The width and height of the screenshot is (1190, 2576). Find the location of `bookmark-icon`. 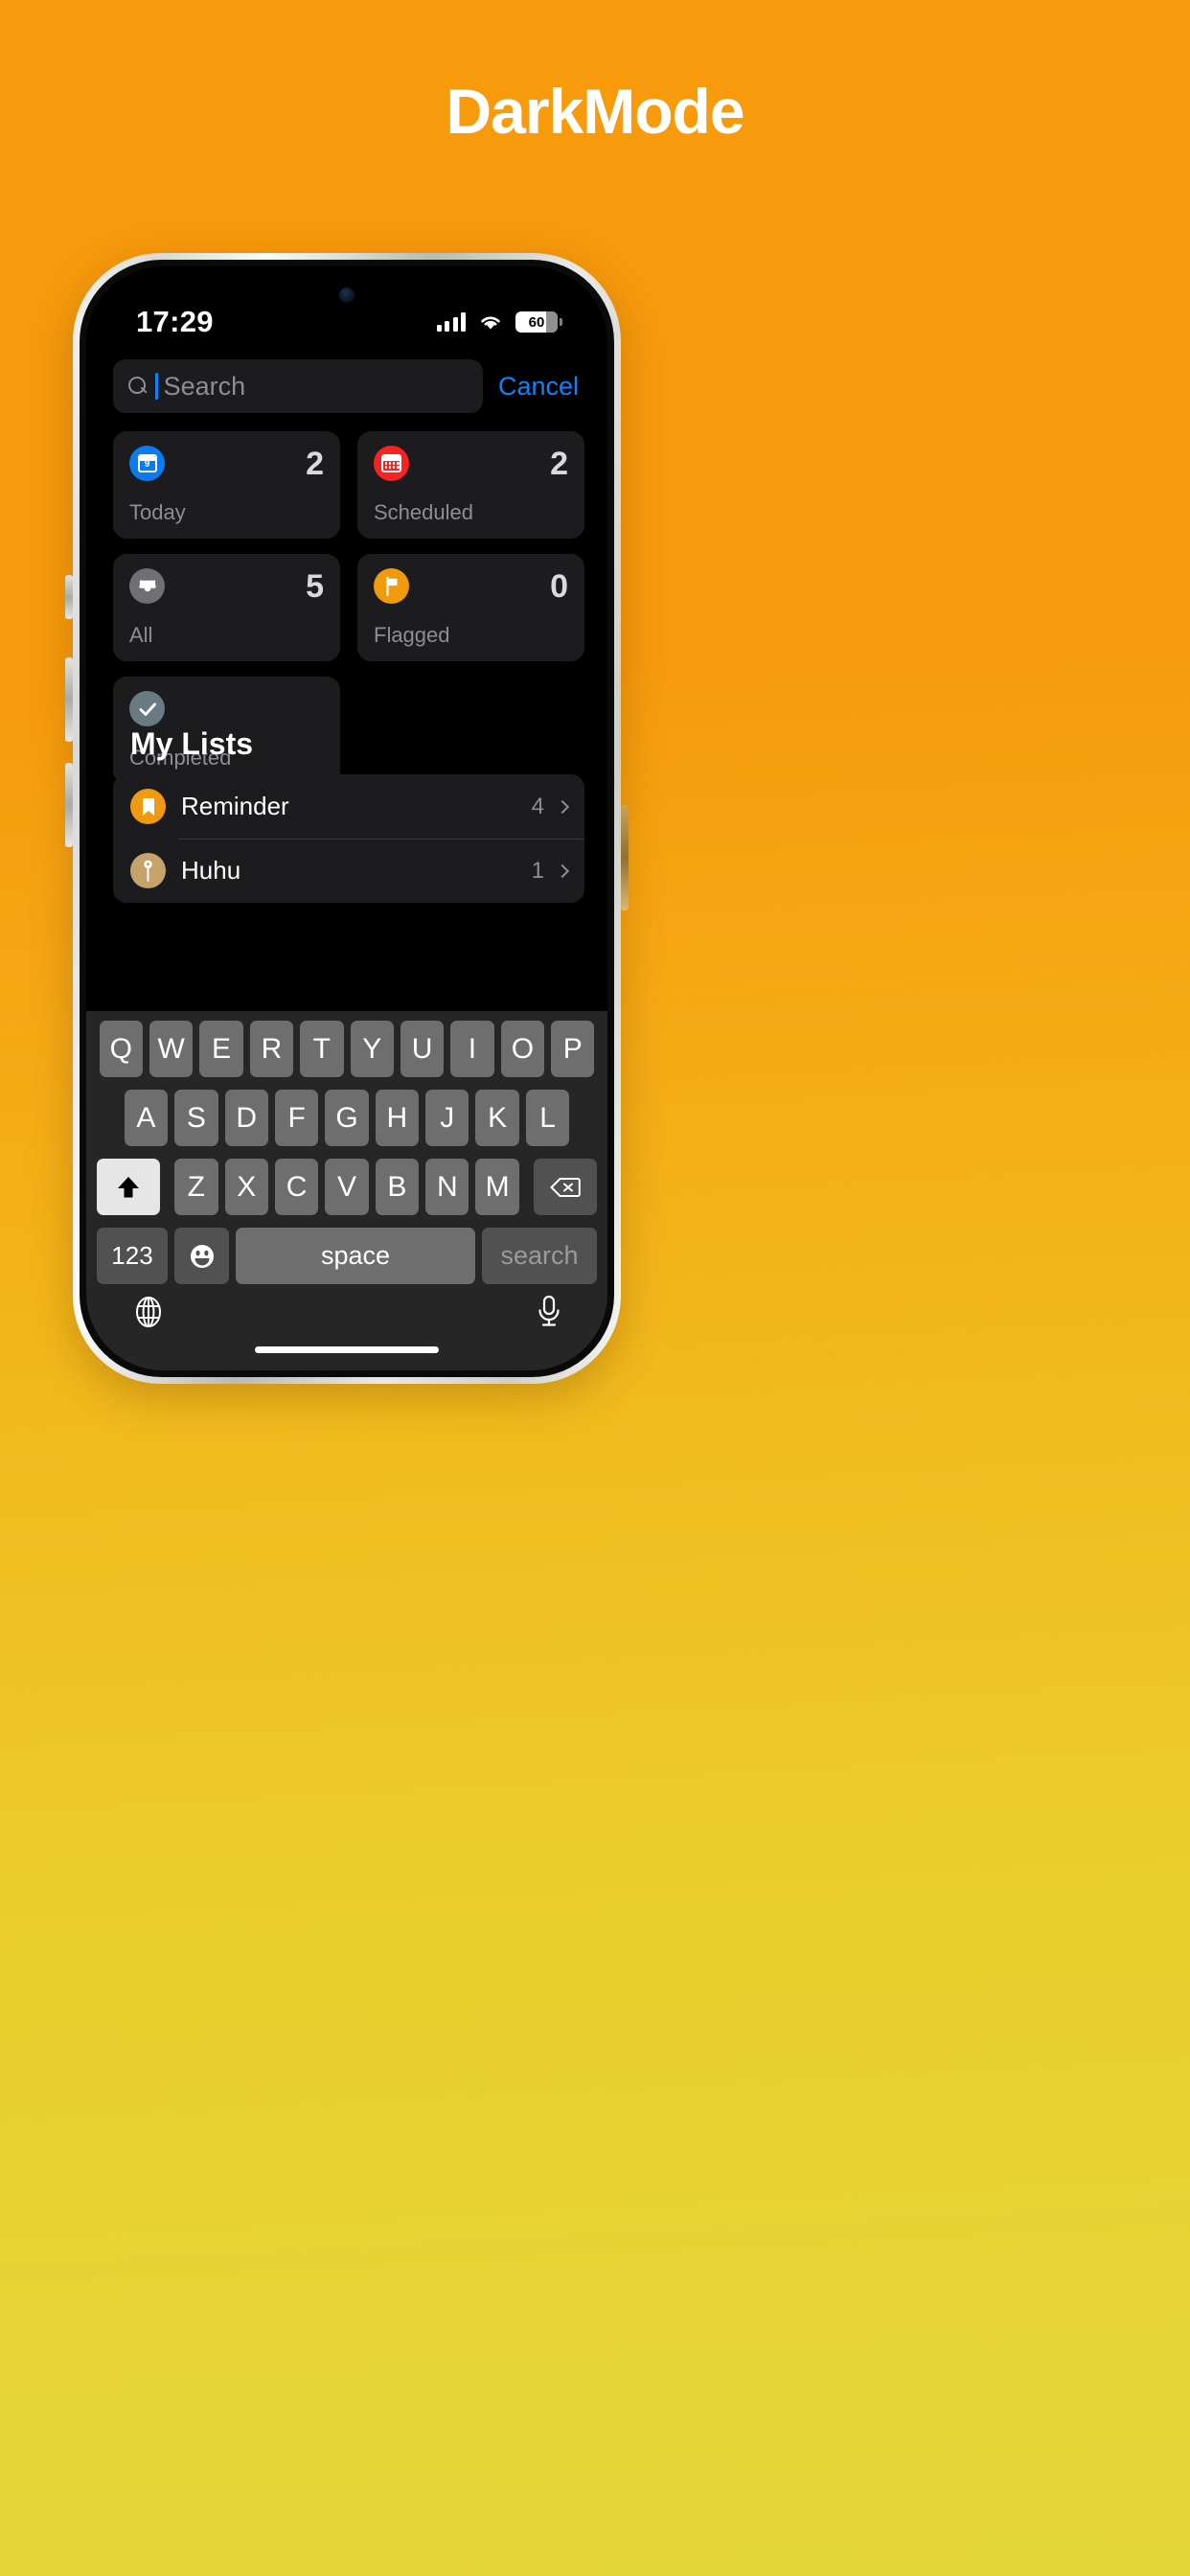

bookmark-icon is located at coordinates (148, 806).